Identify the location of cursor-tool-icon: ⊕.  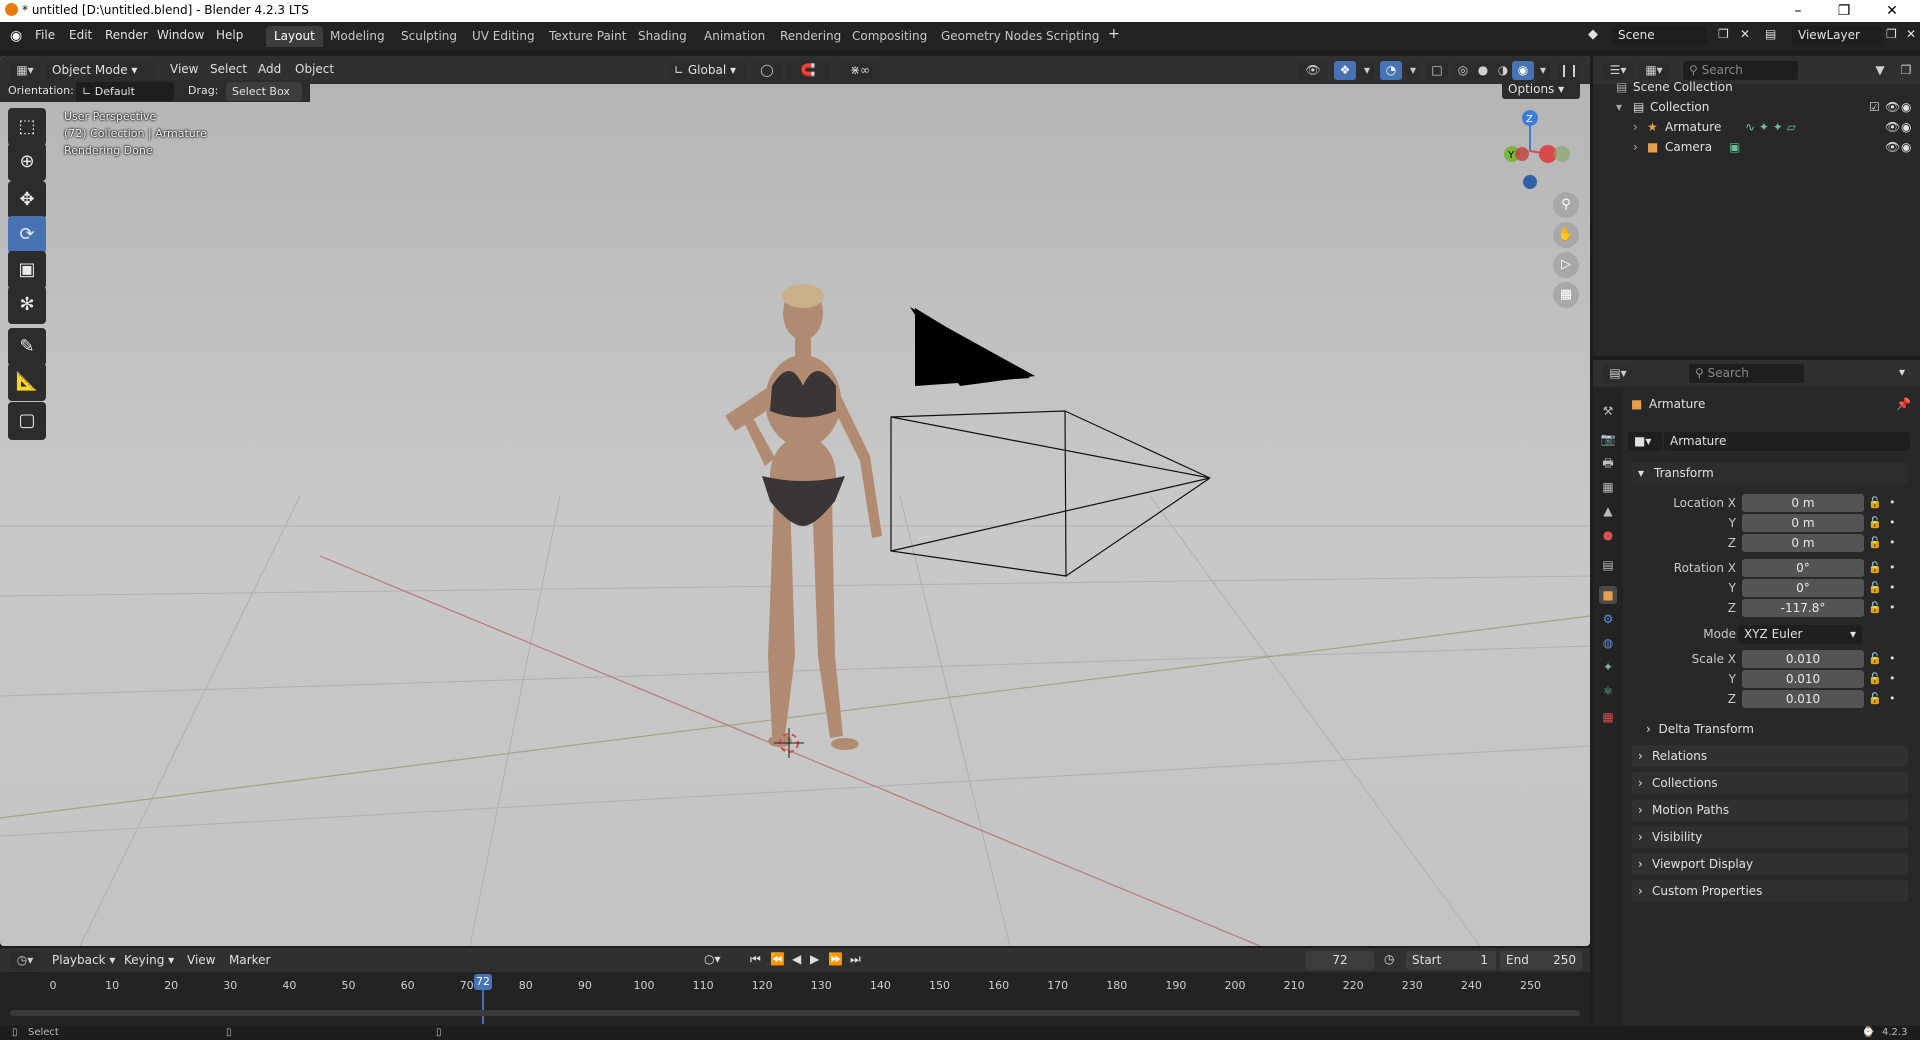
(27, 162).